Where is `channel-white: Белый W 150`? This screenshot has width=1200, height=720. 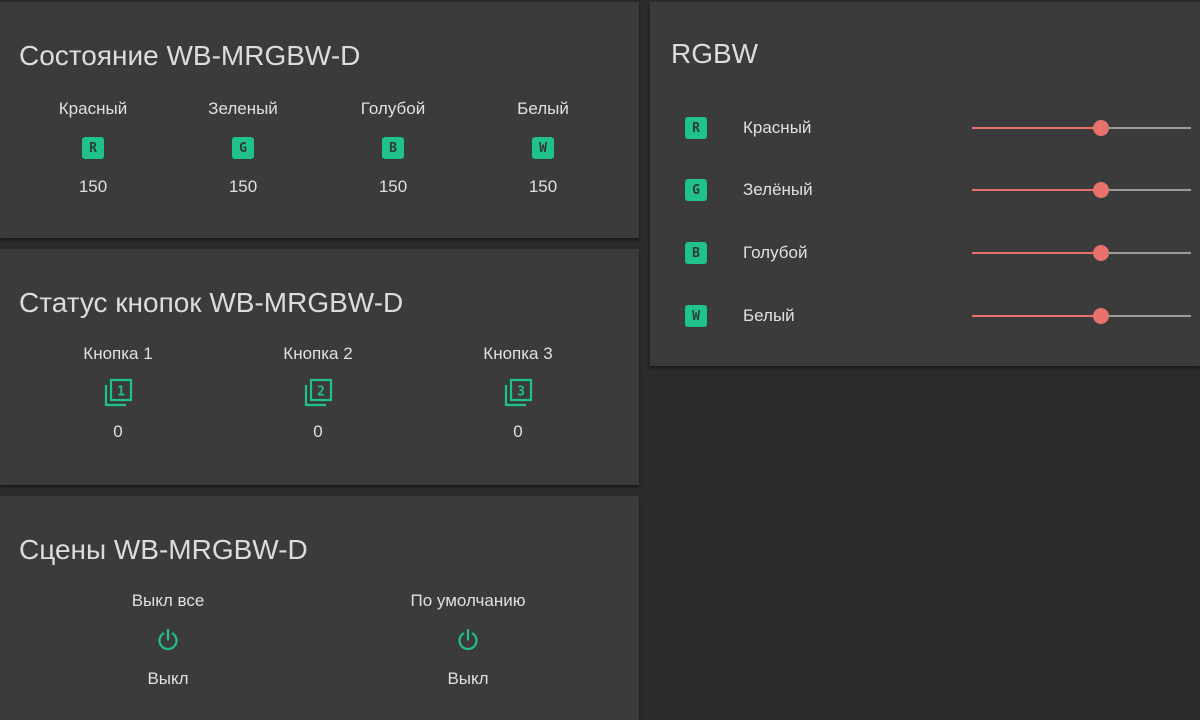
channel-white: Белый W 150 is located at coordinates (543, 148).